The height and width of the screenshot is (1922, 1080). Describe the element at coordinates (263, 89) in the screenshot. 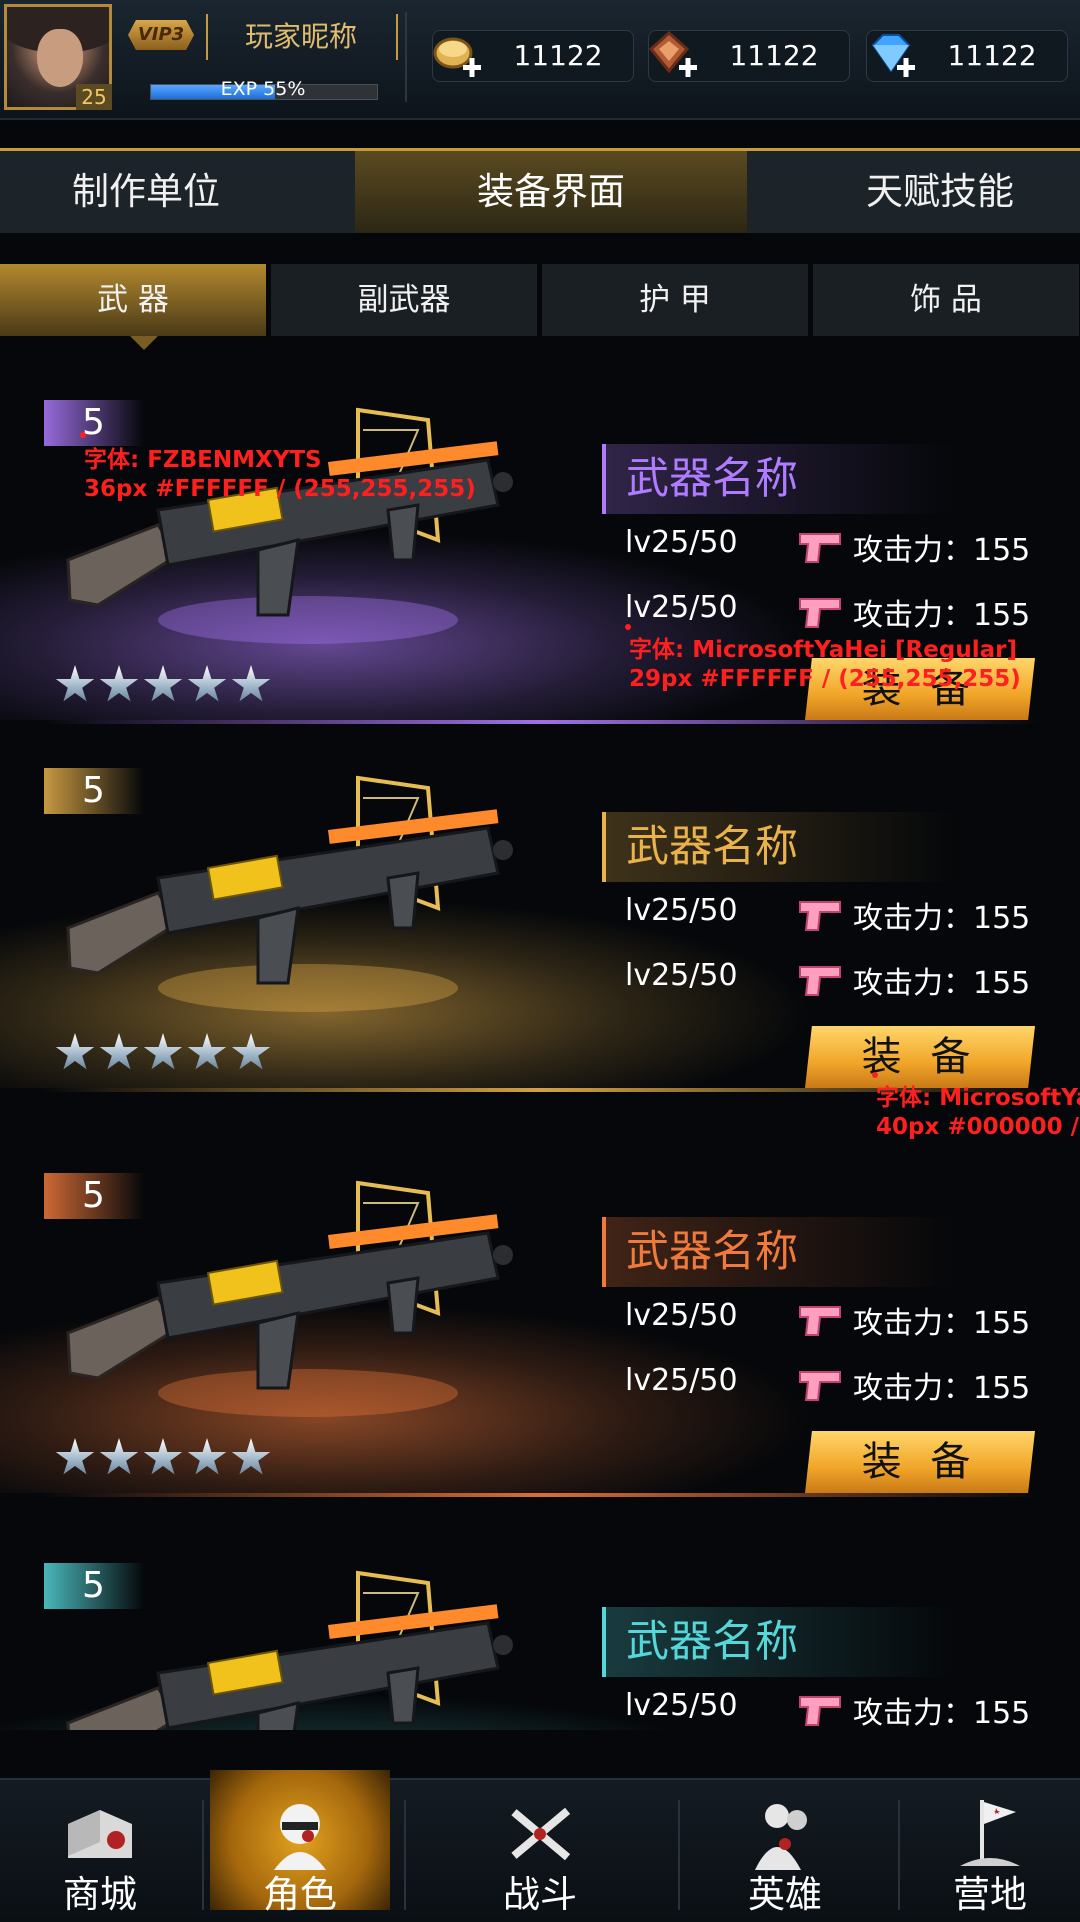

I see `exp-label: EXP 55%` at that location.